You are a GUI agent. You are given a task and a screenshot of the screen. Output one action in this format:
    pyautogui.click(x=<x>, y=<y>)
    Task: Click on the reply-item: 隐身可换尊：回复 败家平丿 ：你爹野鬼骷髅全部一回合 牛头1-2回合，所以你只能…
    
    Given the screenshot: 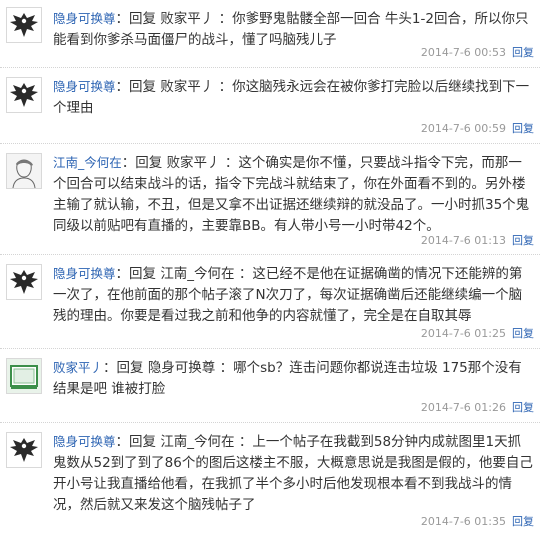 What is the action you would take?
    pyautogui.click(x=270, y=34)
    